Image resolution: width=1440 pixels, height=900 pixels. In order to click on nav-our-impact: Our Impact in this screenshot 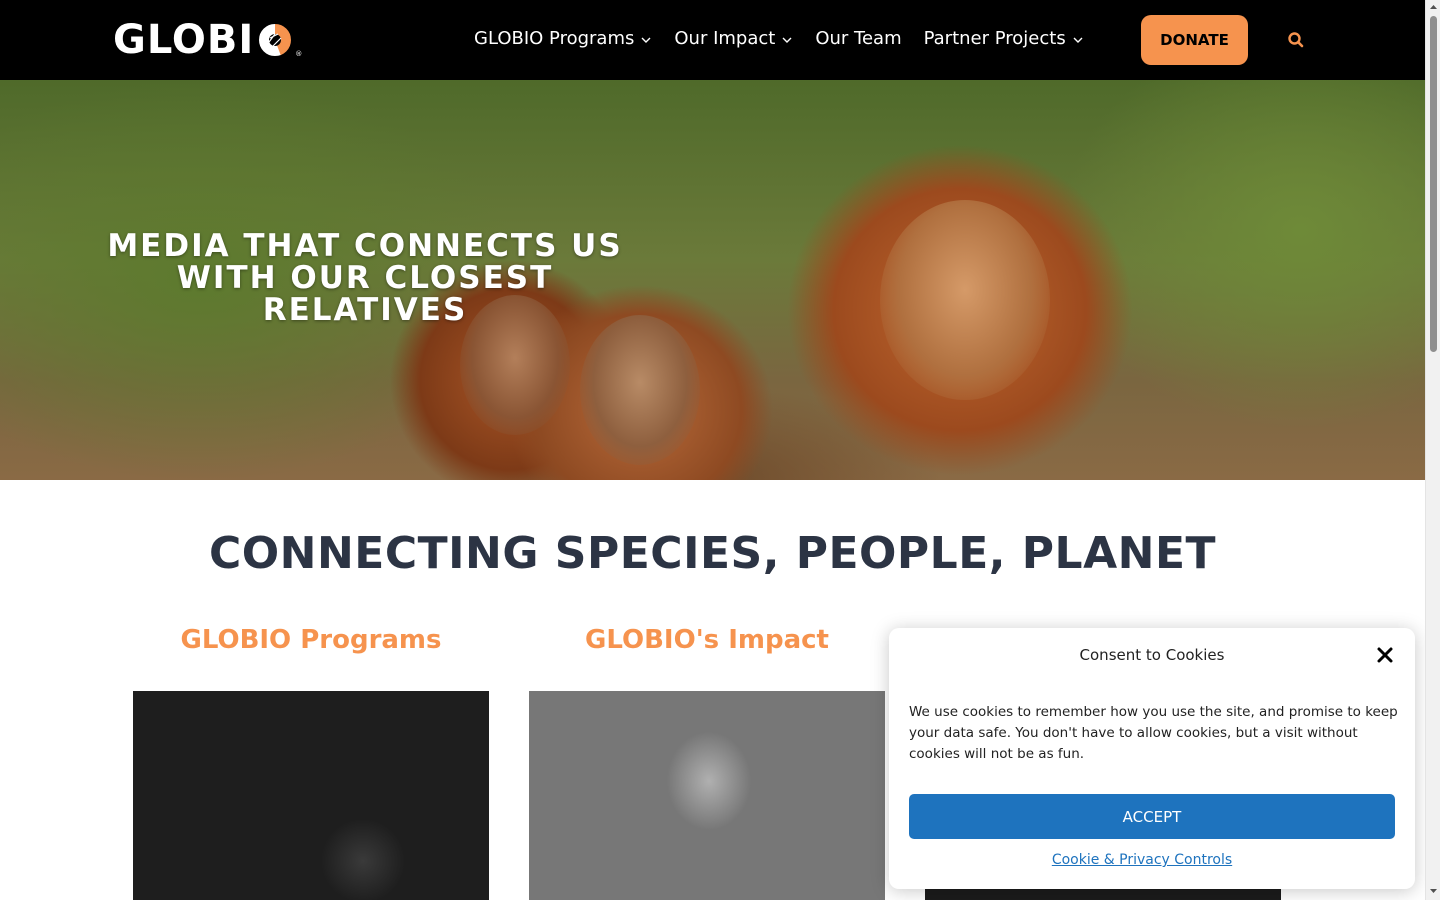, I will do `click(733, 38)`.